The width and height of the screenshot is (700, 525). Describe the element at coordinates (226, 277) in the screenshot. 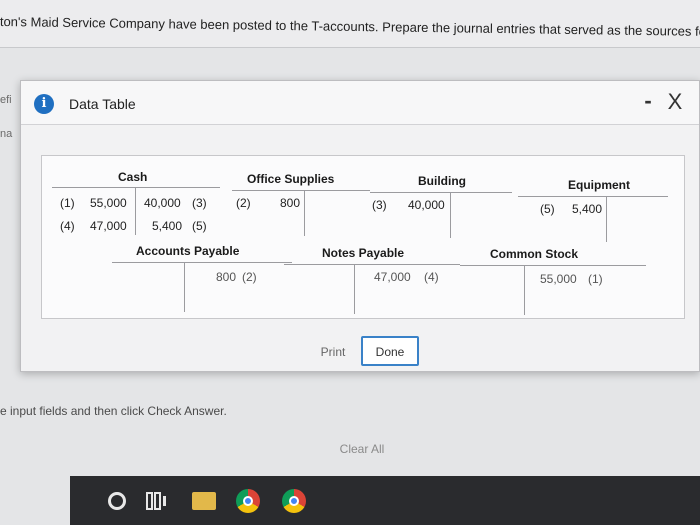

I see `entry-credit: 800` at that location.